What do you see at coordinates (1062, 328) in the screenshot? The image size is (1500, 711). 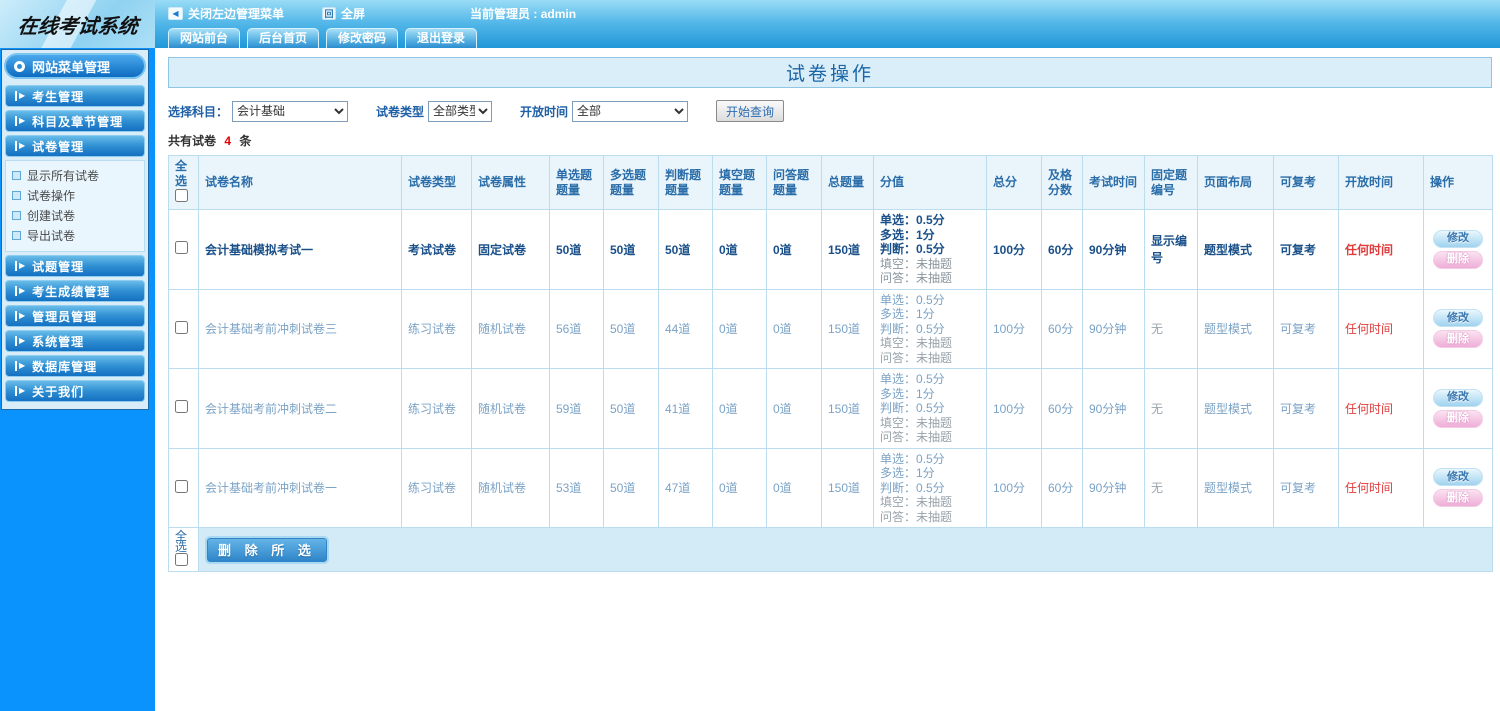 I see `pass-score: 60分` at bounding box center [1062, 328].